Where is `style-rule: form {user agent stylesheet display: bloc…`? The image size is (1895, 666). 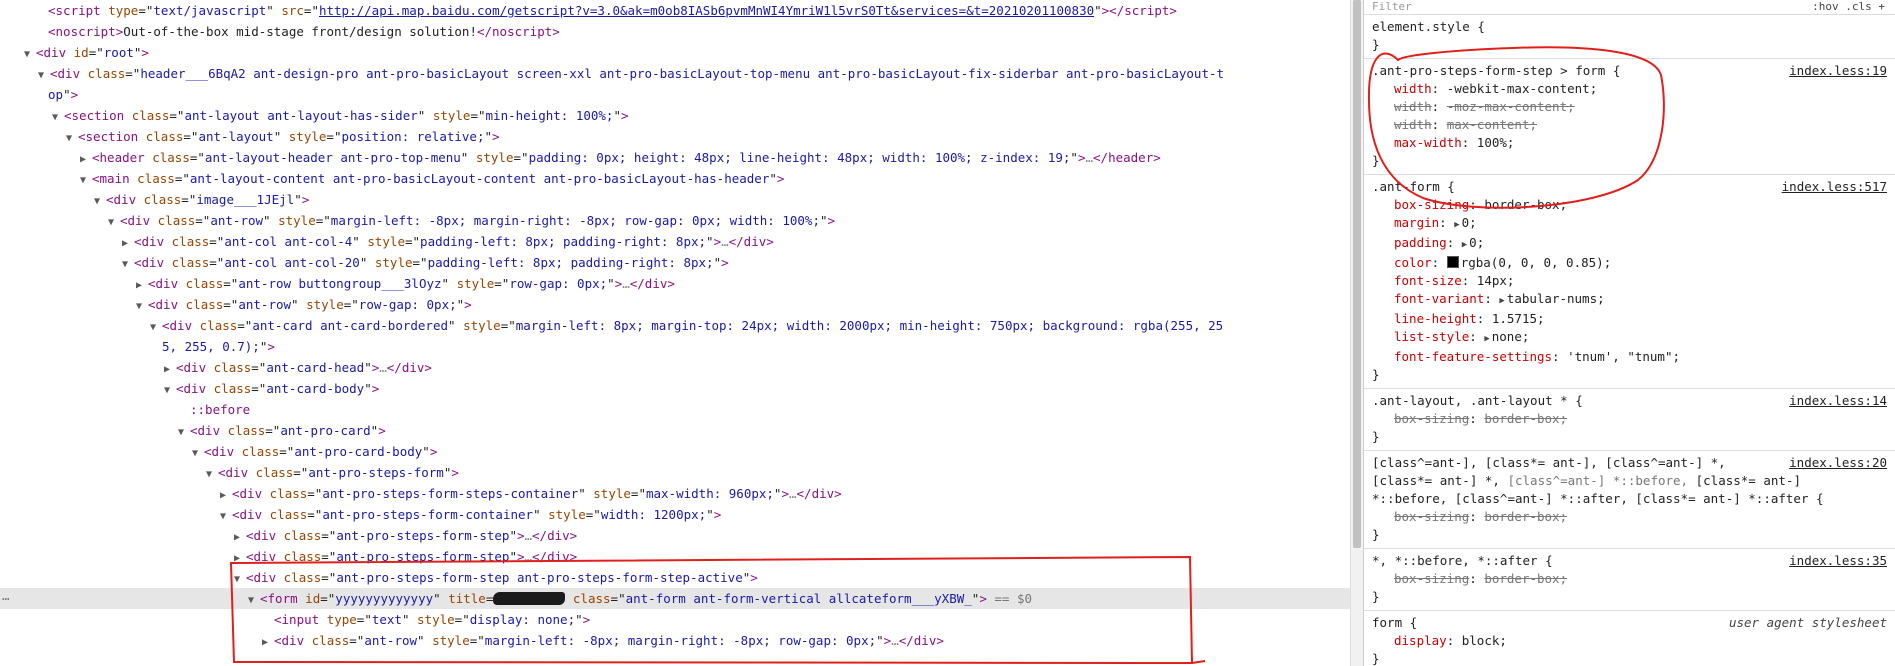 style-rule: form {user agent stylesheet display: bloc… is located at coordinates (1629, 638).